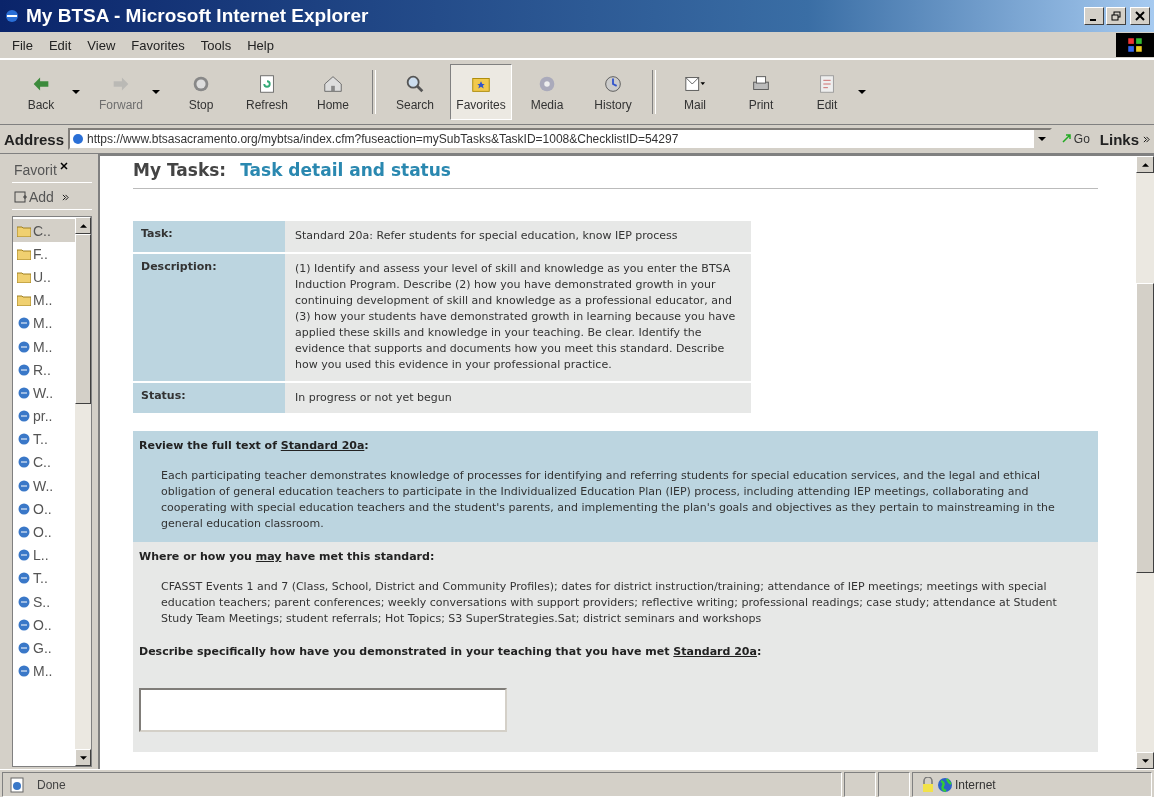  I want to click on favorite-item: F.., so click(44, 254).